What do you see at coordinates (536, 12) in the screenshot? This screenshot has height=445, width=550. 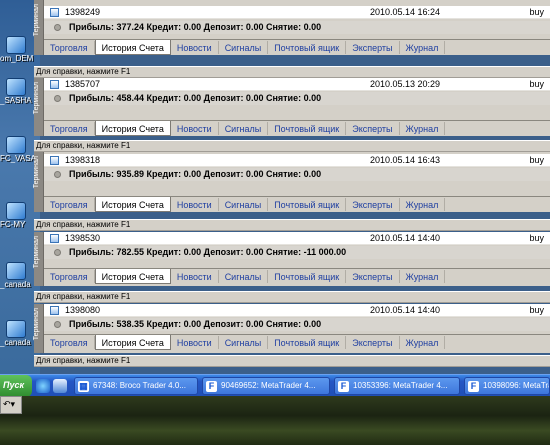 I see `order-type: buy` at bounding box center [536, 12].